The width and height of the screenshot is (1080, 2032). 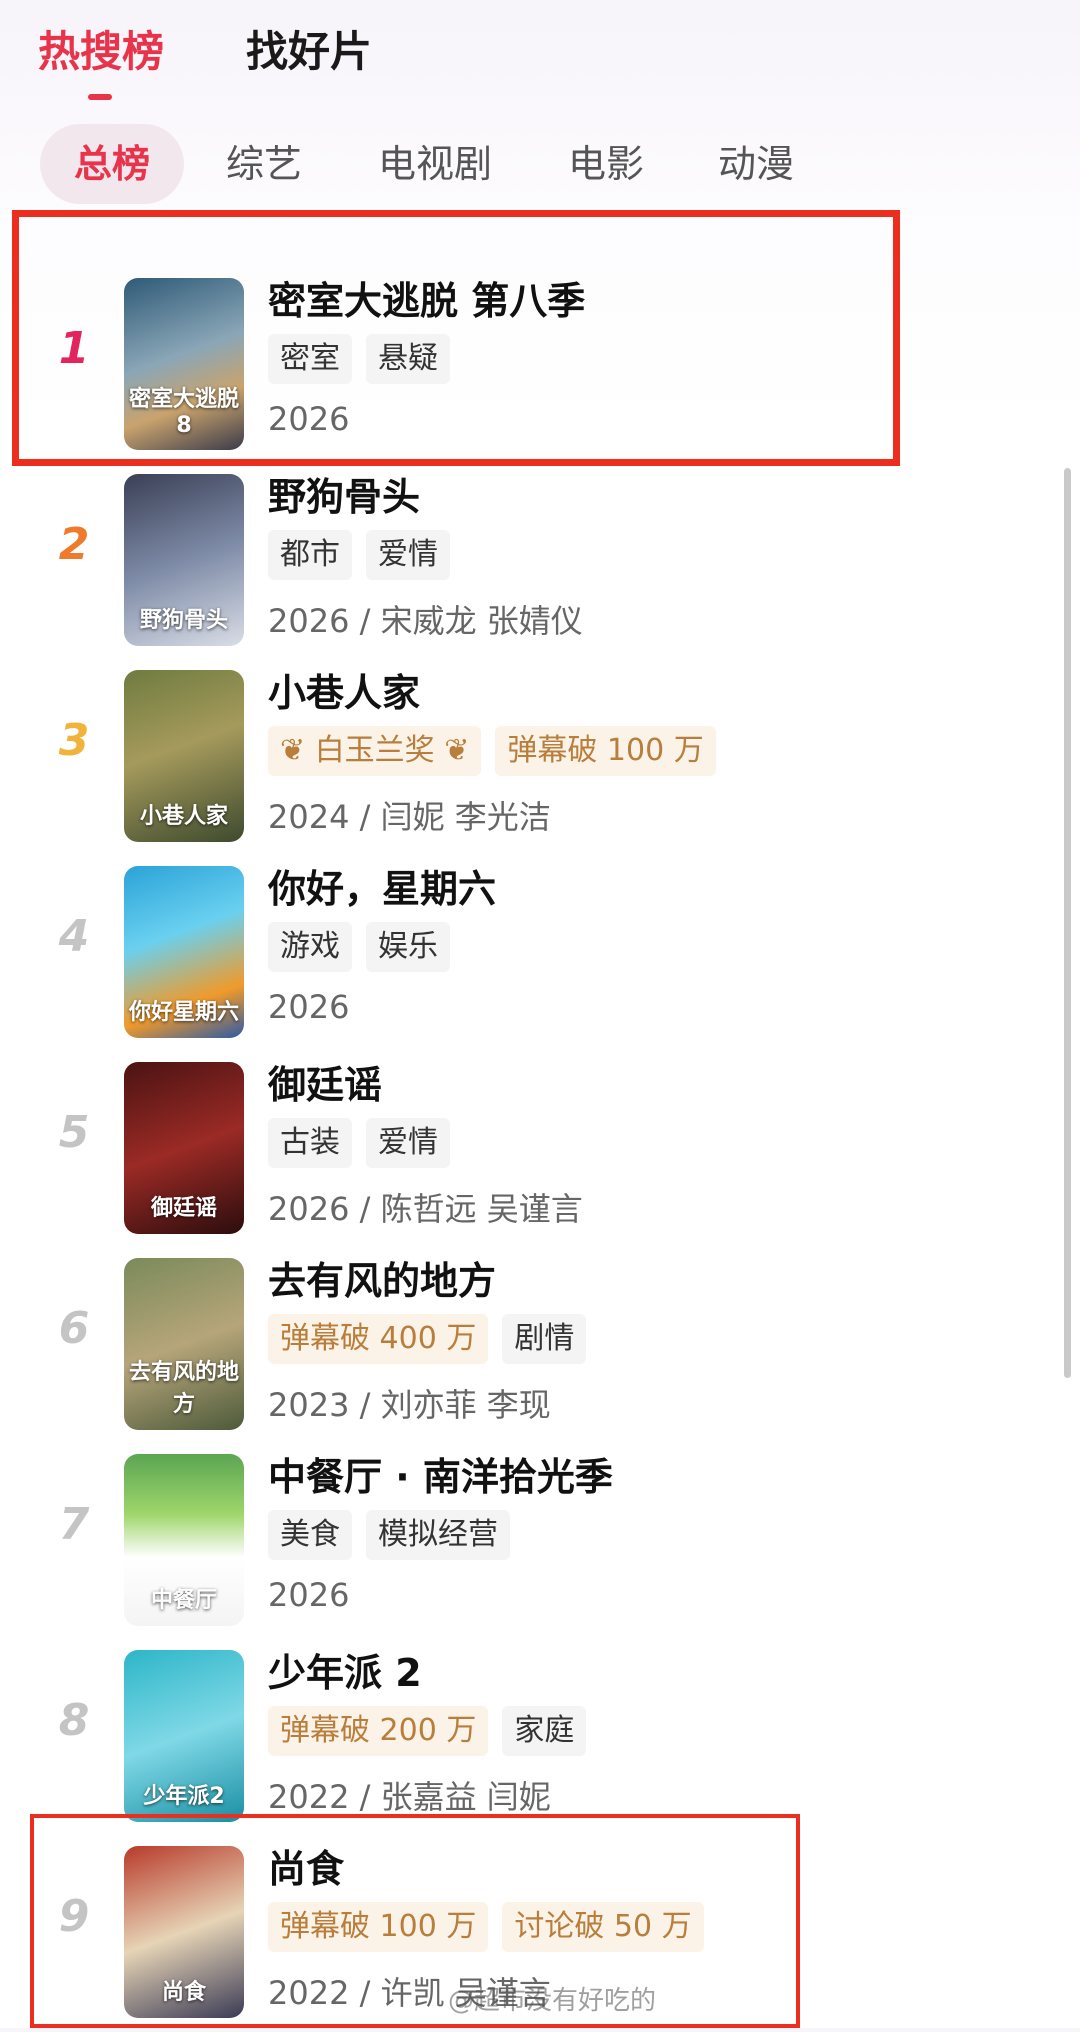 I want to click on rank-number: 5, so click(x=74, y=1132).